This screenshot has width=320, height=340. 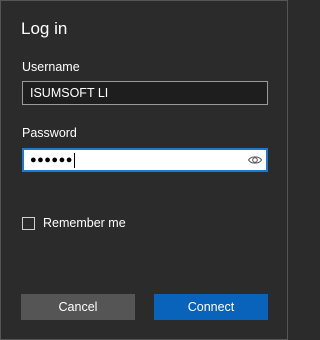 I want to click on username-field: ISUMSOFT LI, so click(x=145, y=93).